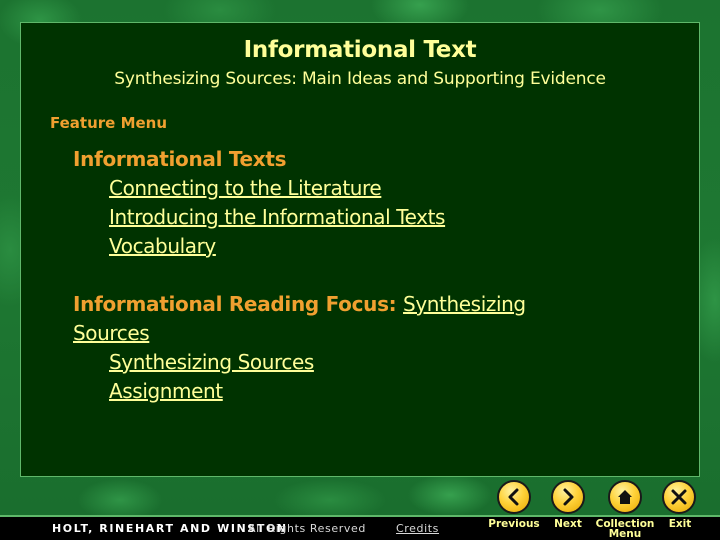 The image size is (720, 540). What do you see at coordinates (277, 217) in the screenshot?
I see `menu-link-introducing-informational-texts: Introducing the Informational Texts` at bounding box center [277, 217].